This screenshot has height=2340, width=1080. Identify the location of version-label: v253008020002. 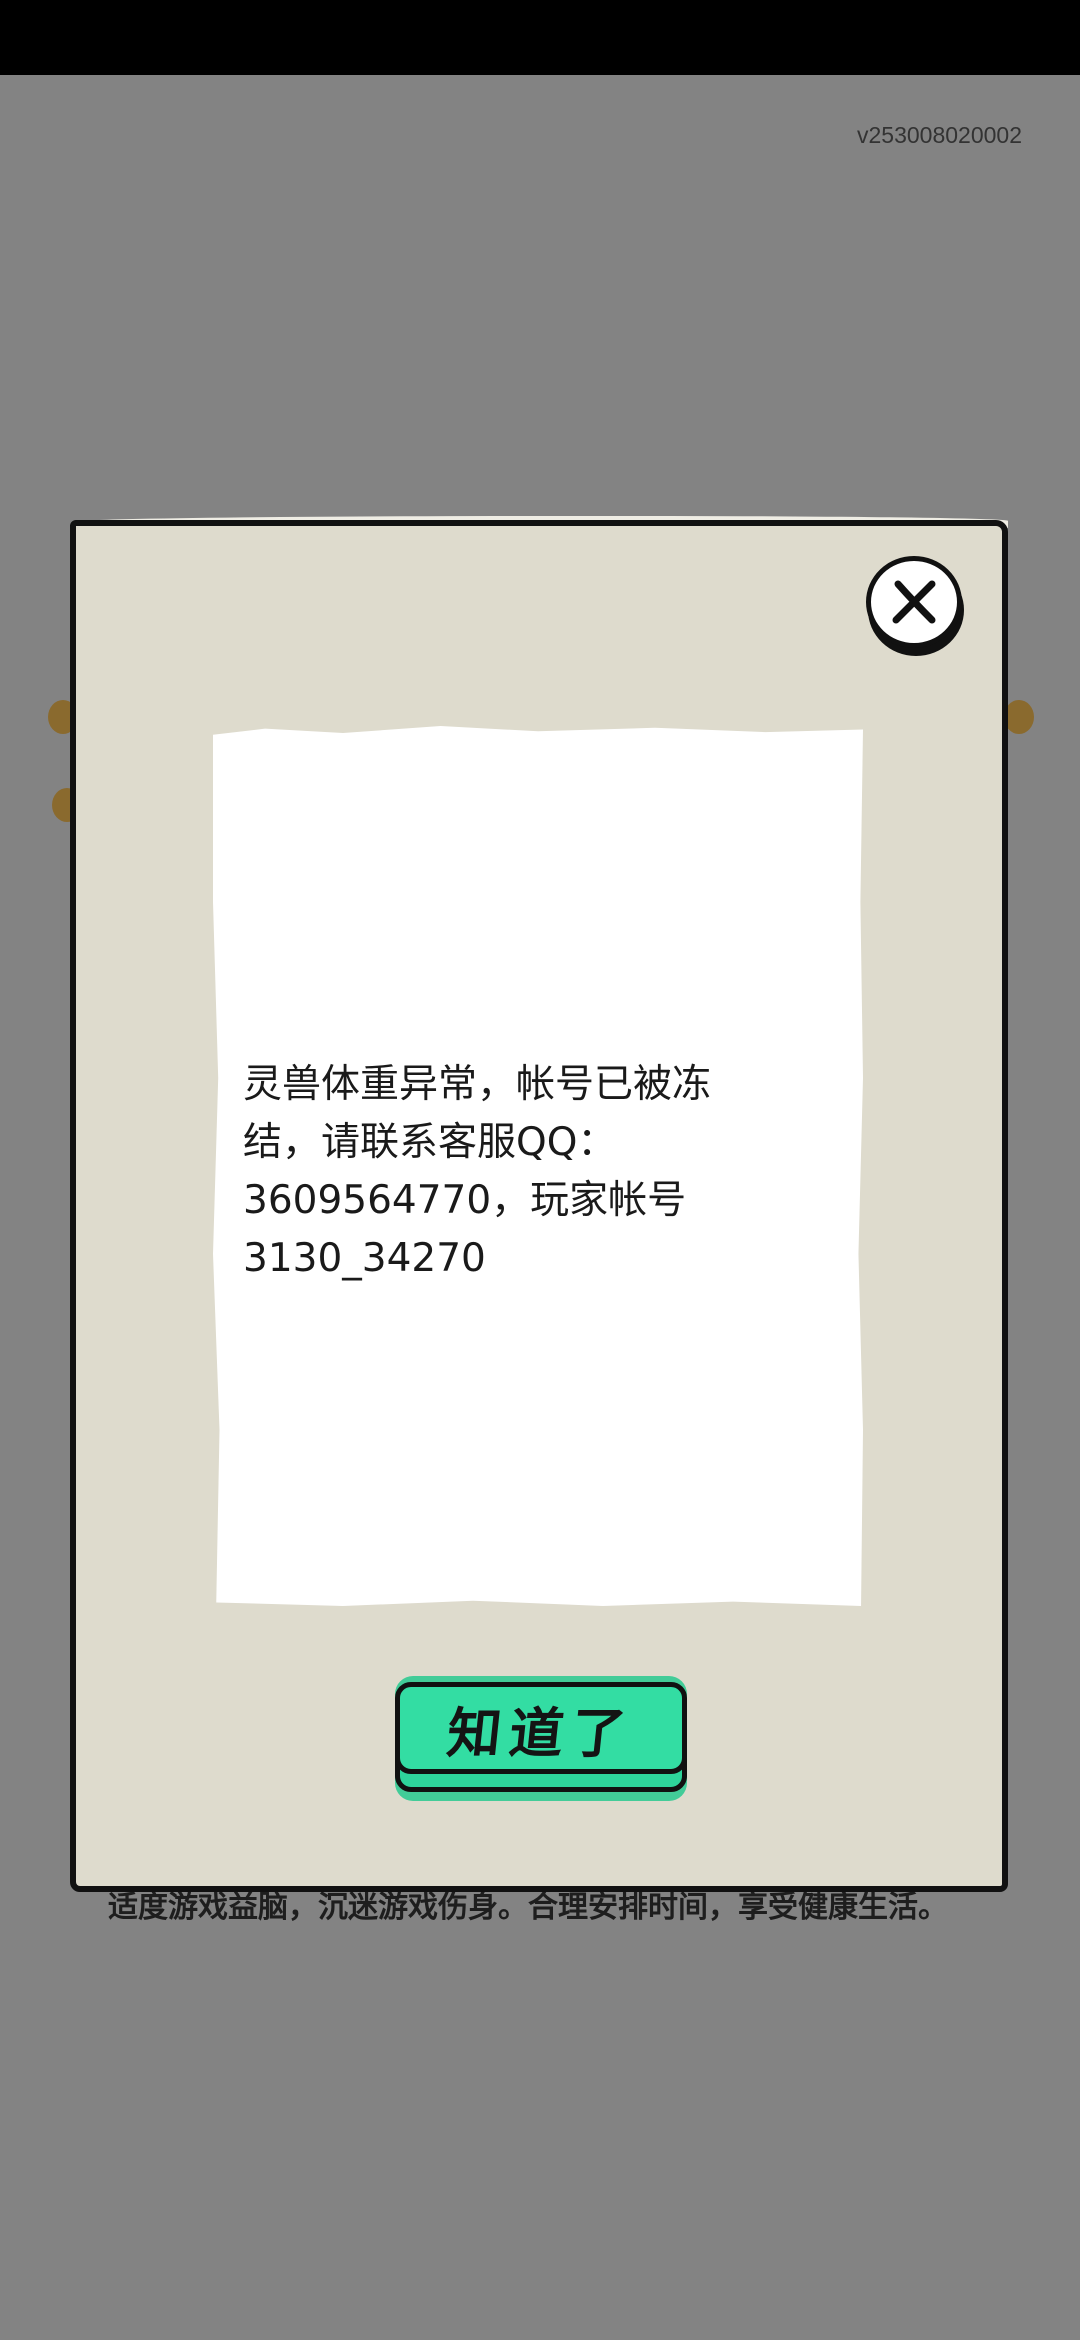
(939, 135).